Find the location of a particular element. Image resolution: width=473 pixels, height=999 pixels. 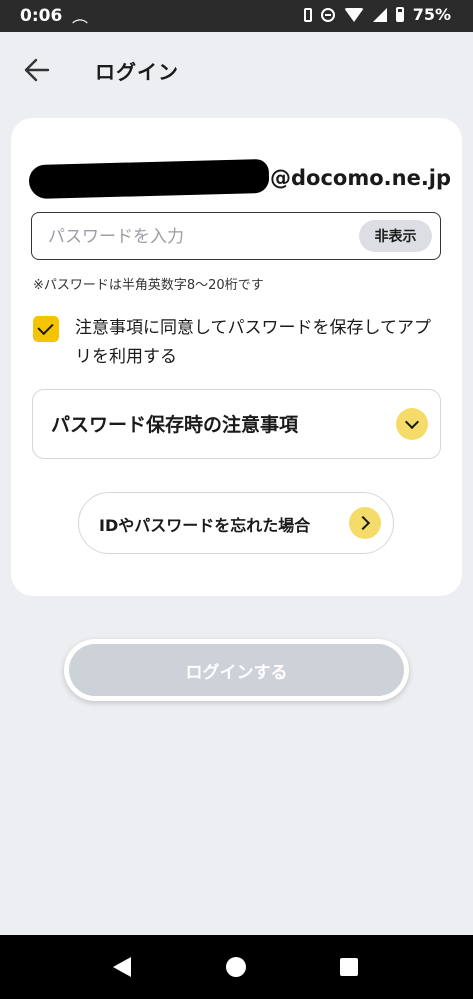

password-requirement-note: ※パスワードは半角英数字8〜20桁です is located at coordinates (148, 285).